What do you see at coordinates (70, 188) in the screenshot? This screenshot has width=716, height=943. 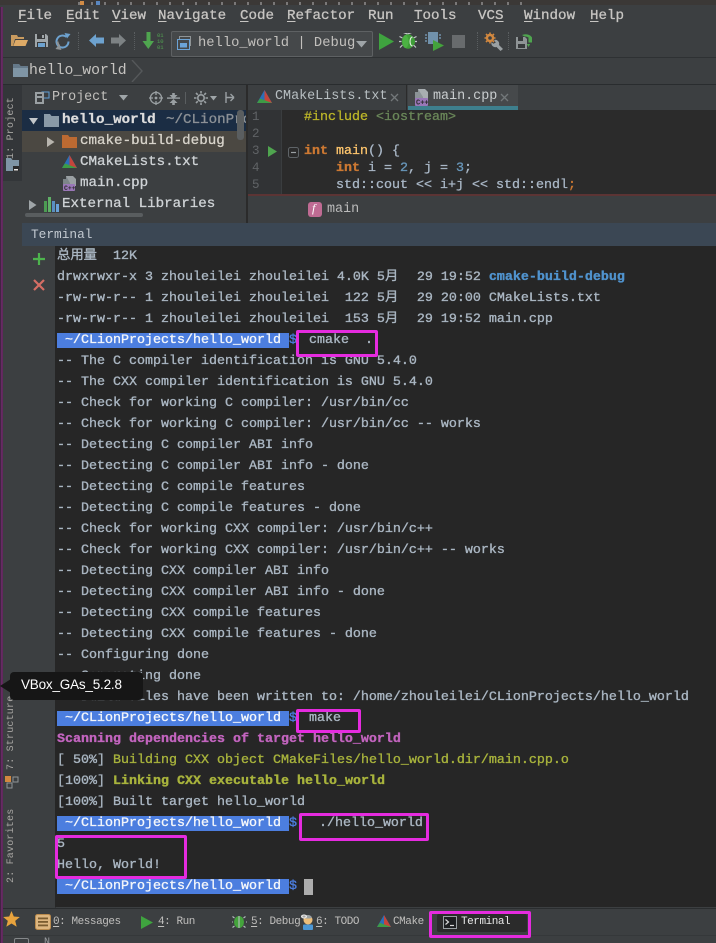 I see `svg-text: C++` at bounding box center [70, 188].